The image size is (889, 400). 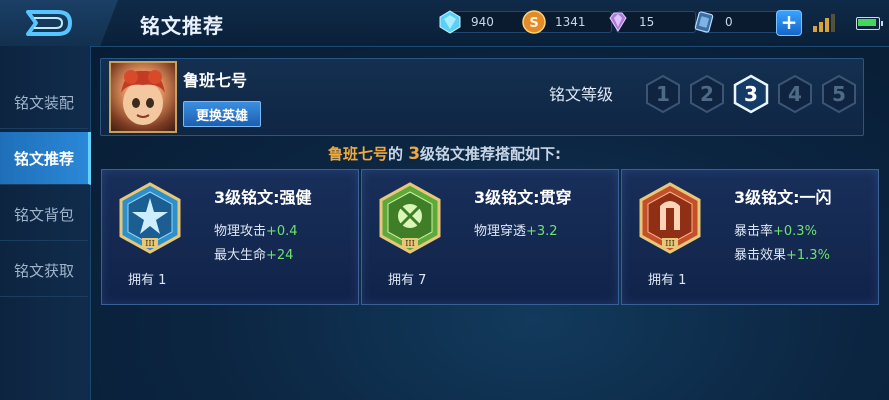 I want to click on sidebar-item-label: 铭文获取, so click(x=43, y=270).